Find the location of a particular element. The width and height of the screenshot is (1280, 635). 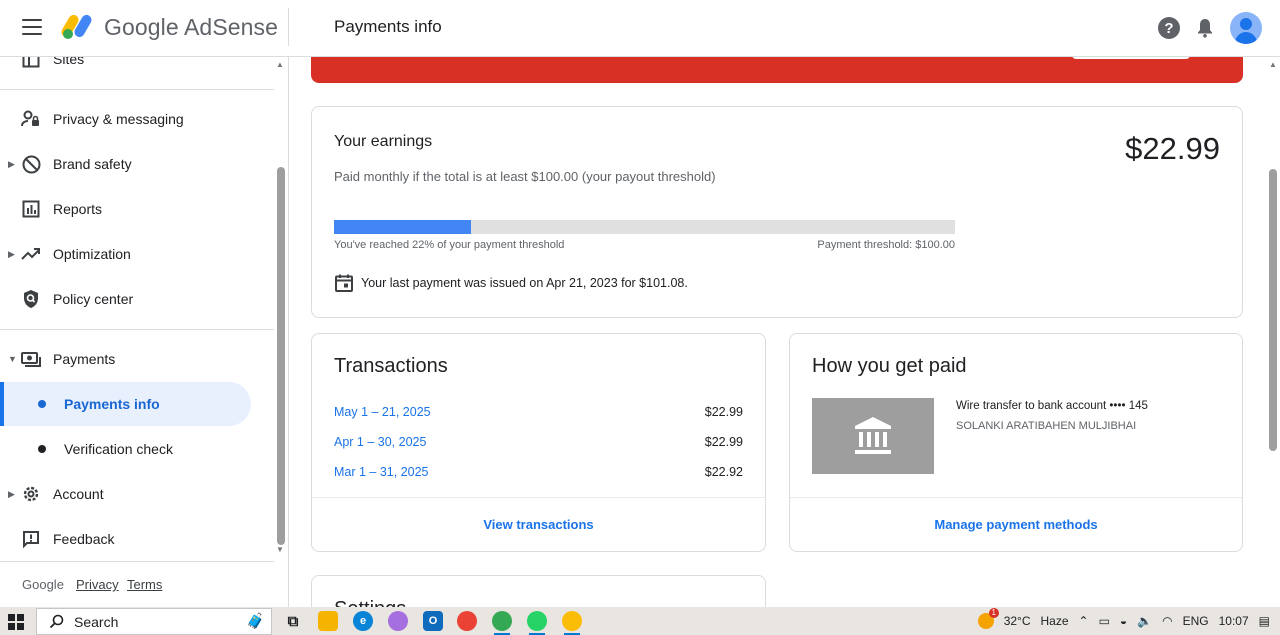

how-paid-footer: Manage payment methods is located at coordinates (1016, 524).